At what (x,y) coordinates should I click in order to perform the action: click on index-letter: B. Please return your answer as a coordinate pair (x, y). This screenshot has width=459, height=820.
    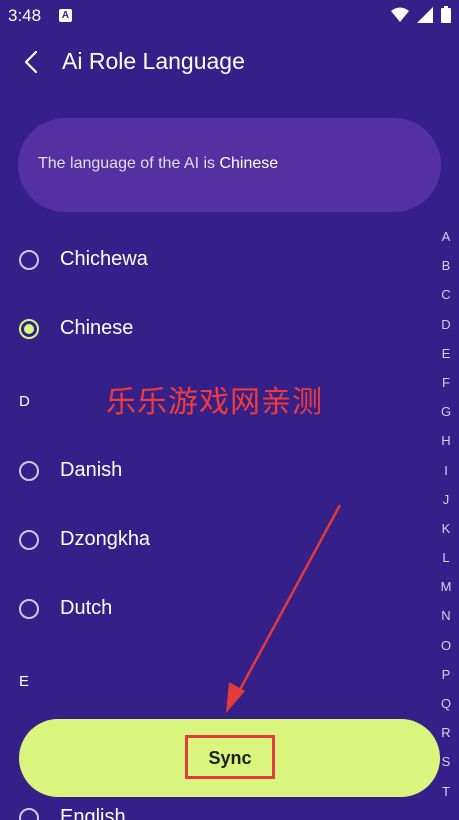
    Looking at the image, I should click on (446, 265).